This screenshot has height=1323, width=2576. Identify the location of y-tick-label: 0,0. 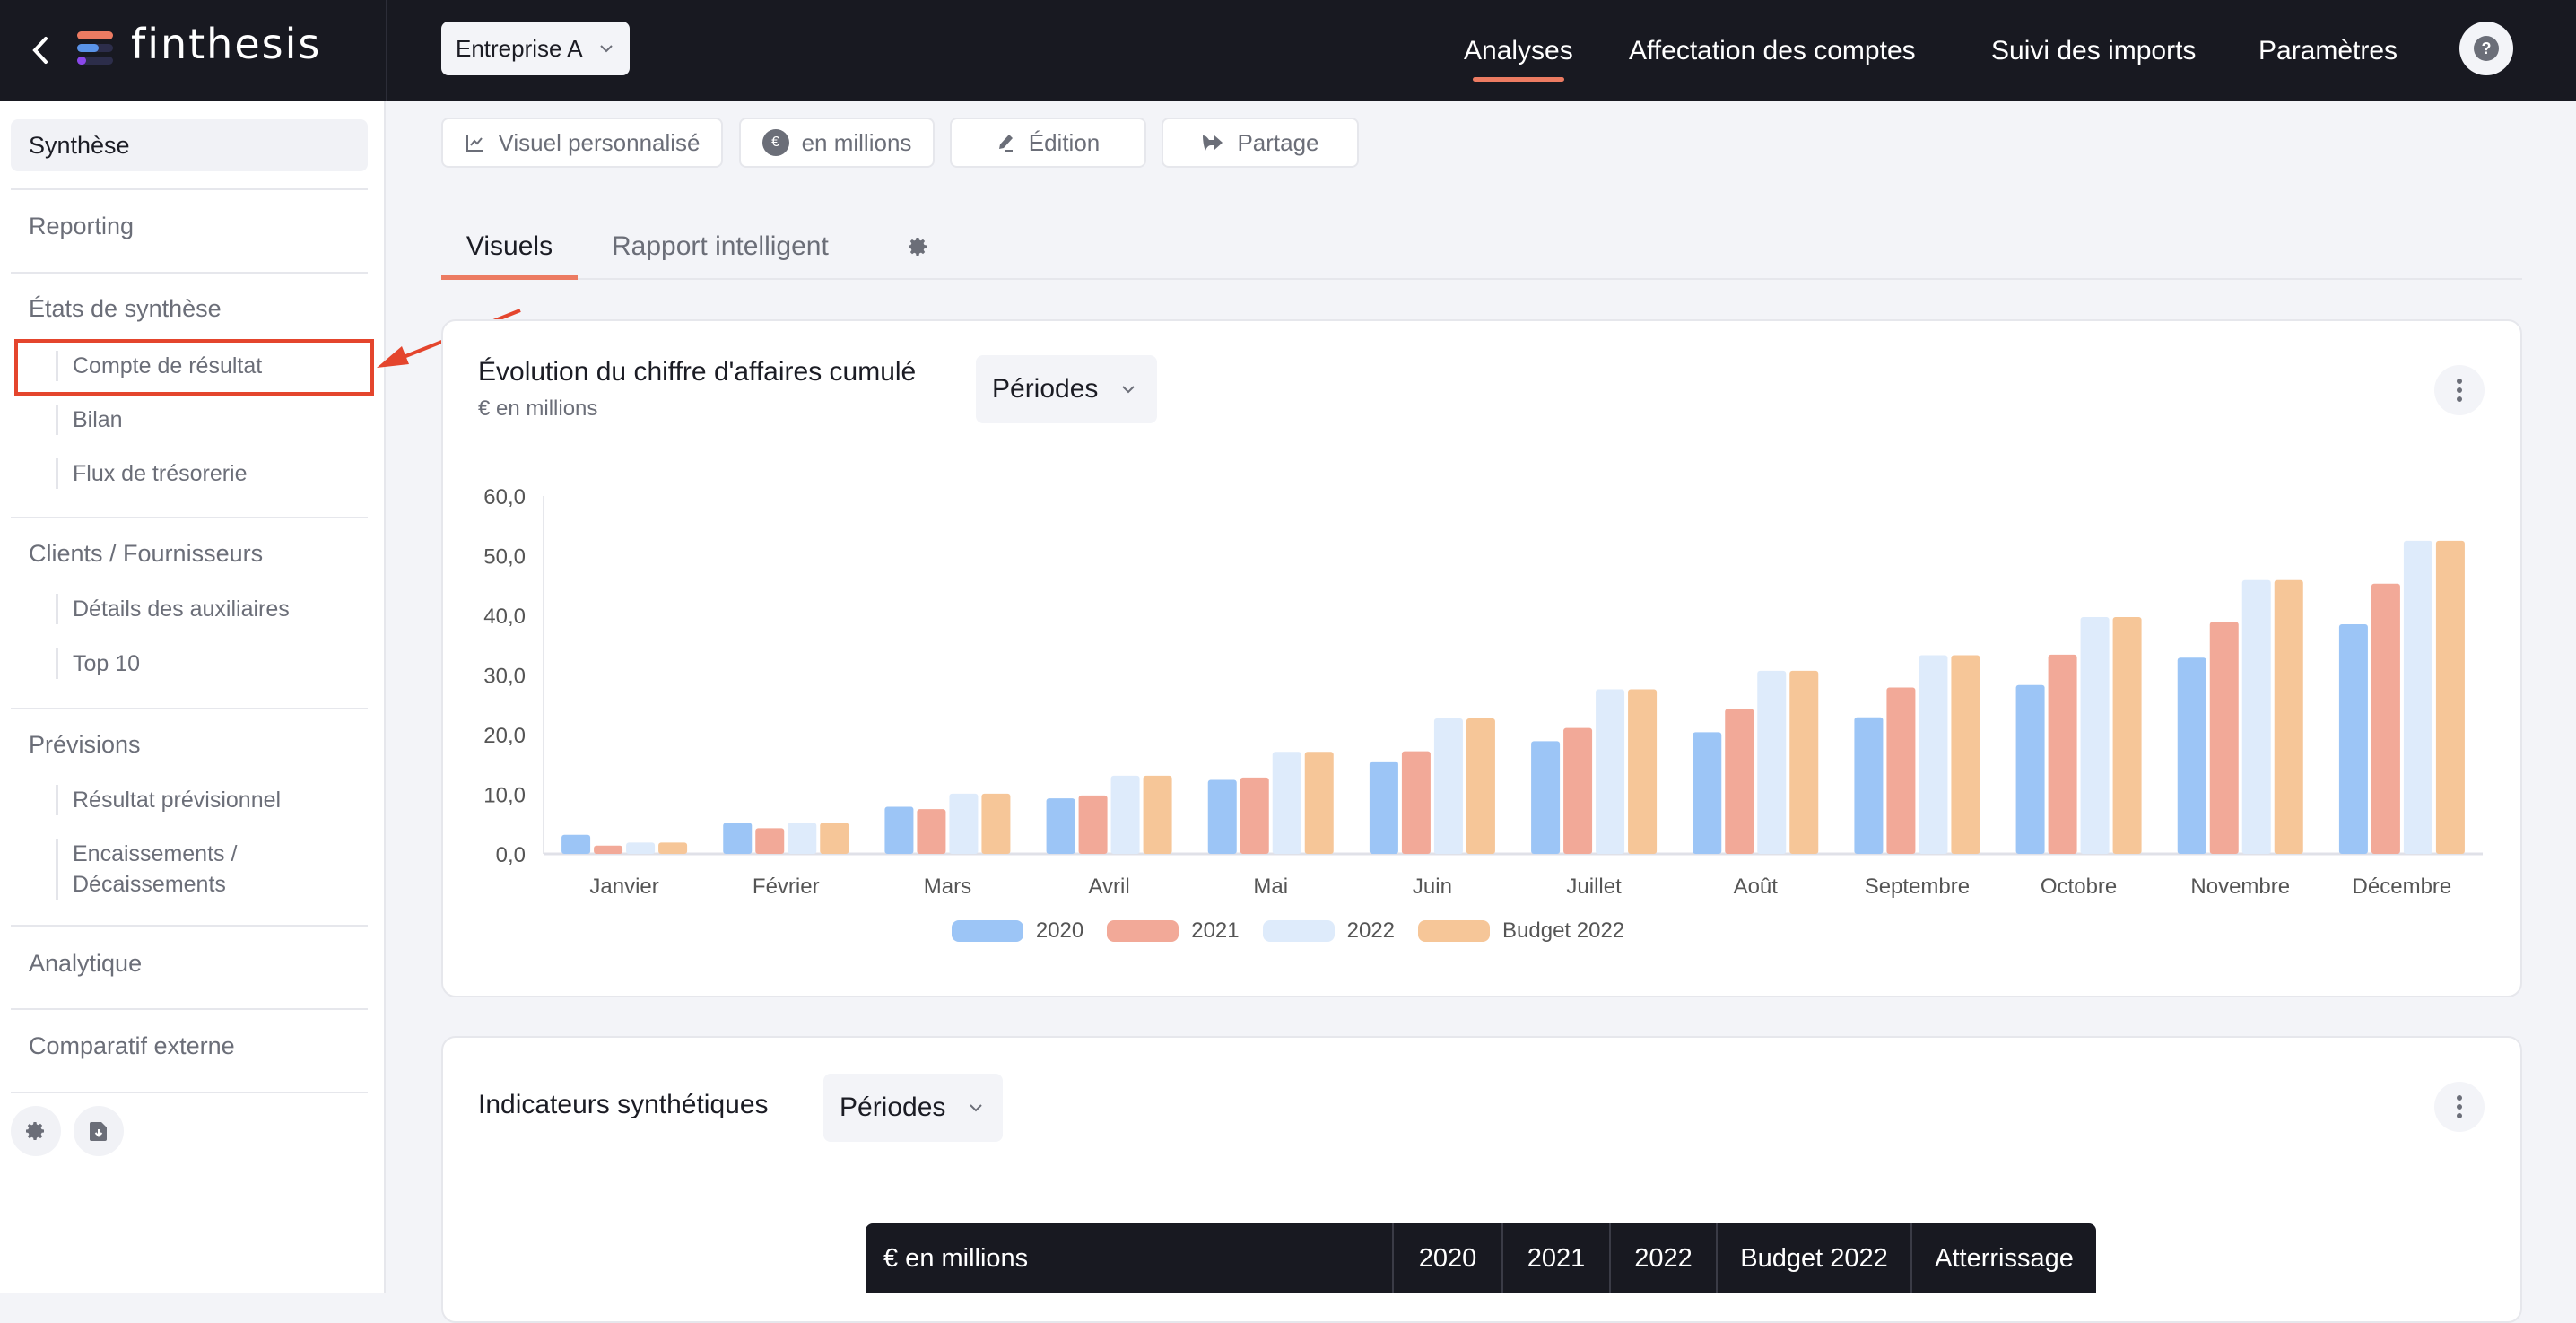
(511, 855).